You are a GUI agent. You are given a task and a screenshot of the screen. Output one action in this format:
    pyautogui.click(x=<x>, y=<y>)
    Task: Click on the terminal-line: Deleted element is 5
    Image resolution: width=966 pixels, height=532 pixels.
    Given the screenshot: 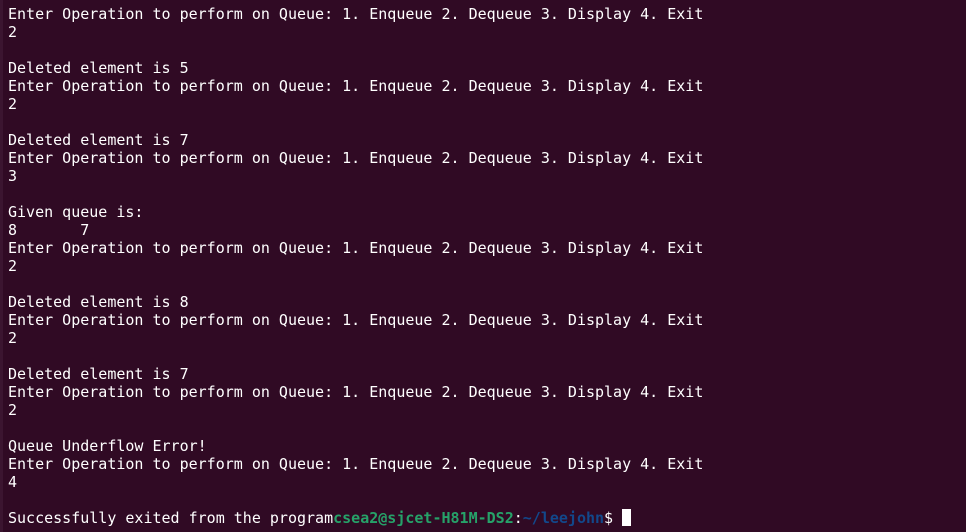 What is the action you would take?
    pyautogui.click(x=98, y=68)
    